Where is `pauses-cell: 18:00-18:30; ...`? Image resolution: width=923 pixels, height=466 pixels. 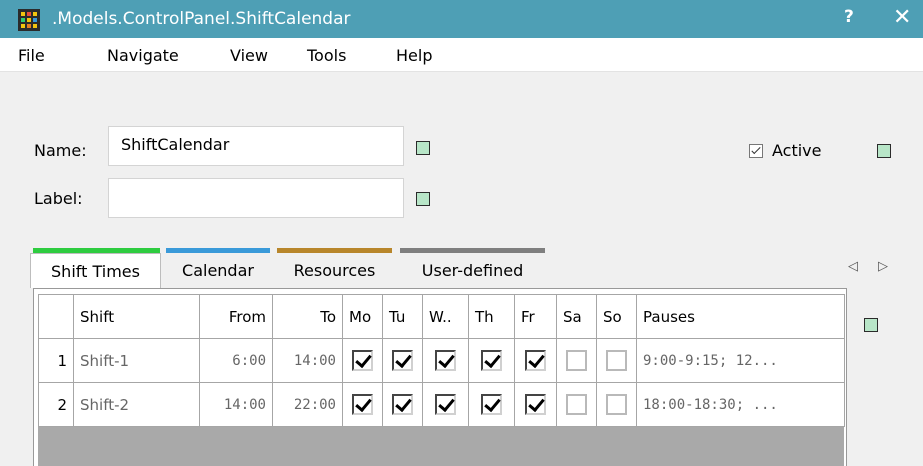 pauses-cell: 18:00-18:30; ... is located at coordinates (740, 404).